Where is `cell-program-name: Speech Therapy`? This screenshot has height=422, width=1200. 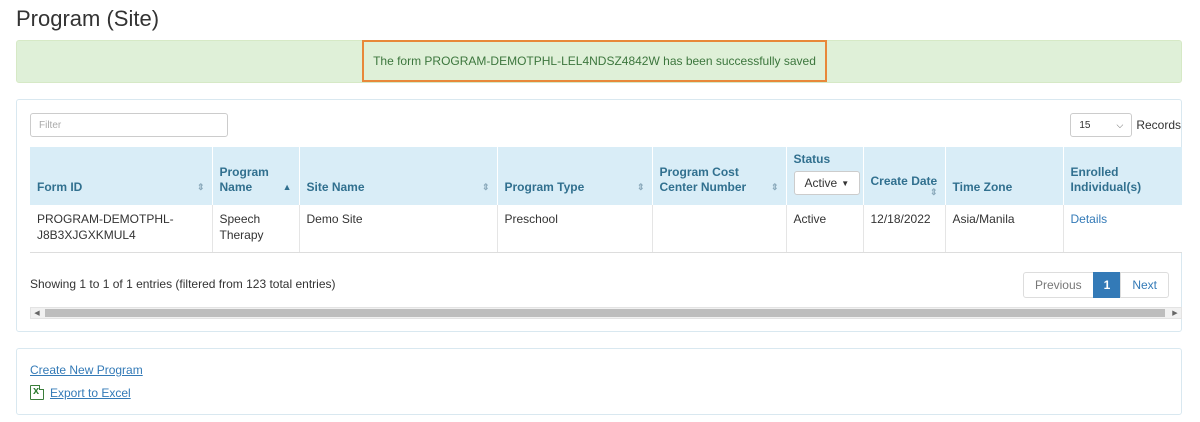 cell-program-name: Speech Therapy is located at coordinates (256, 229).